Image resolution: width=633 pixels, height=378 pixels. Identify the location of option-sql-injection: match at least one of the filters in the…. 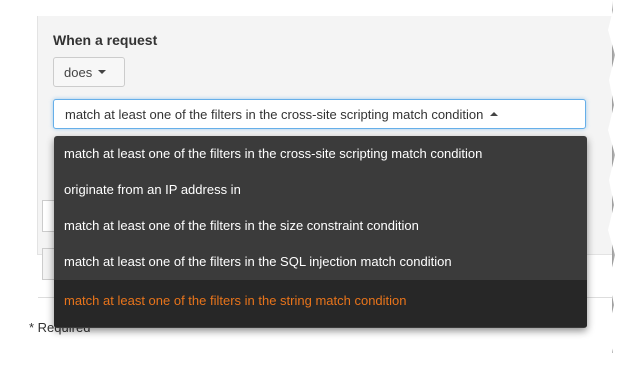
(320, 262).